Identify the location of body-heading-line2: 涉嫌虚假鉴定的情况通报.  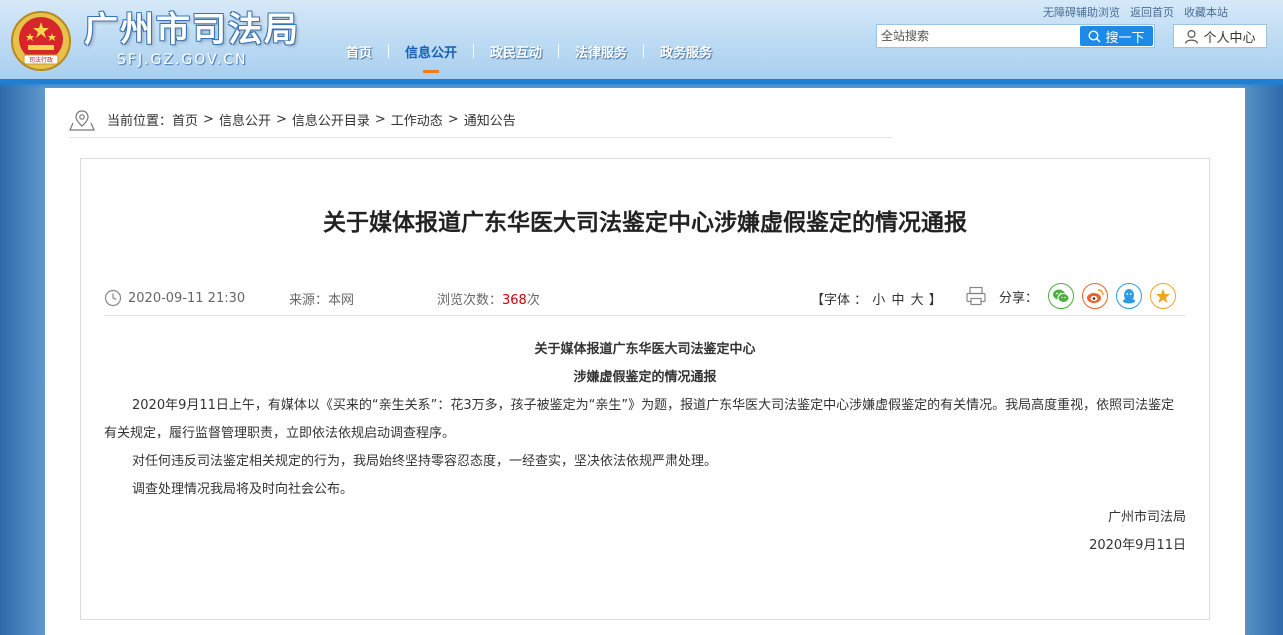
(645, 377).